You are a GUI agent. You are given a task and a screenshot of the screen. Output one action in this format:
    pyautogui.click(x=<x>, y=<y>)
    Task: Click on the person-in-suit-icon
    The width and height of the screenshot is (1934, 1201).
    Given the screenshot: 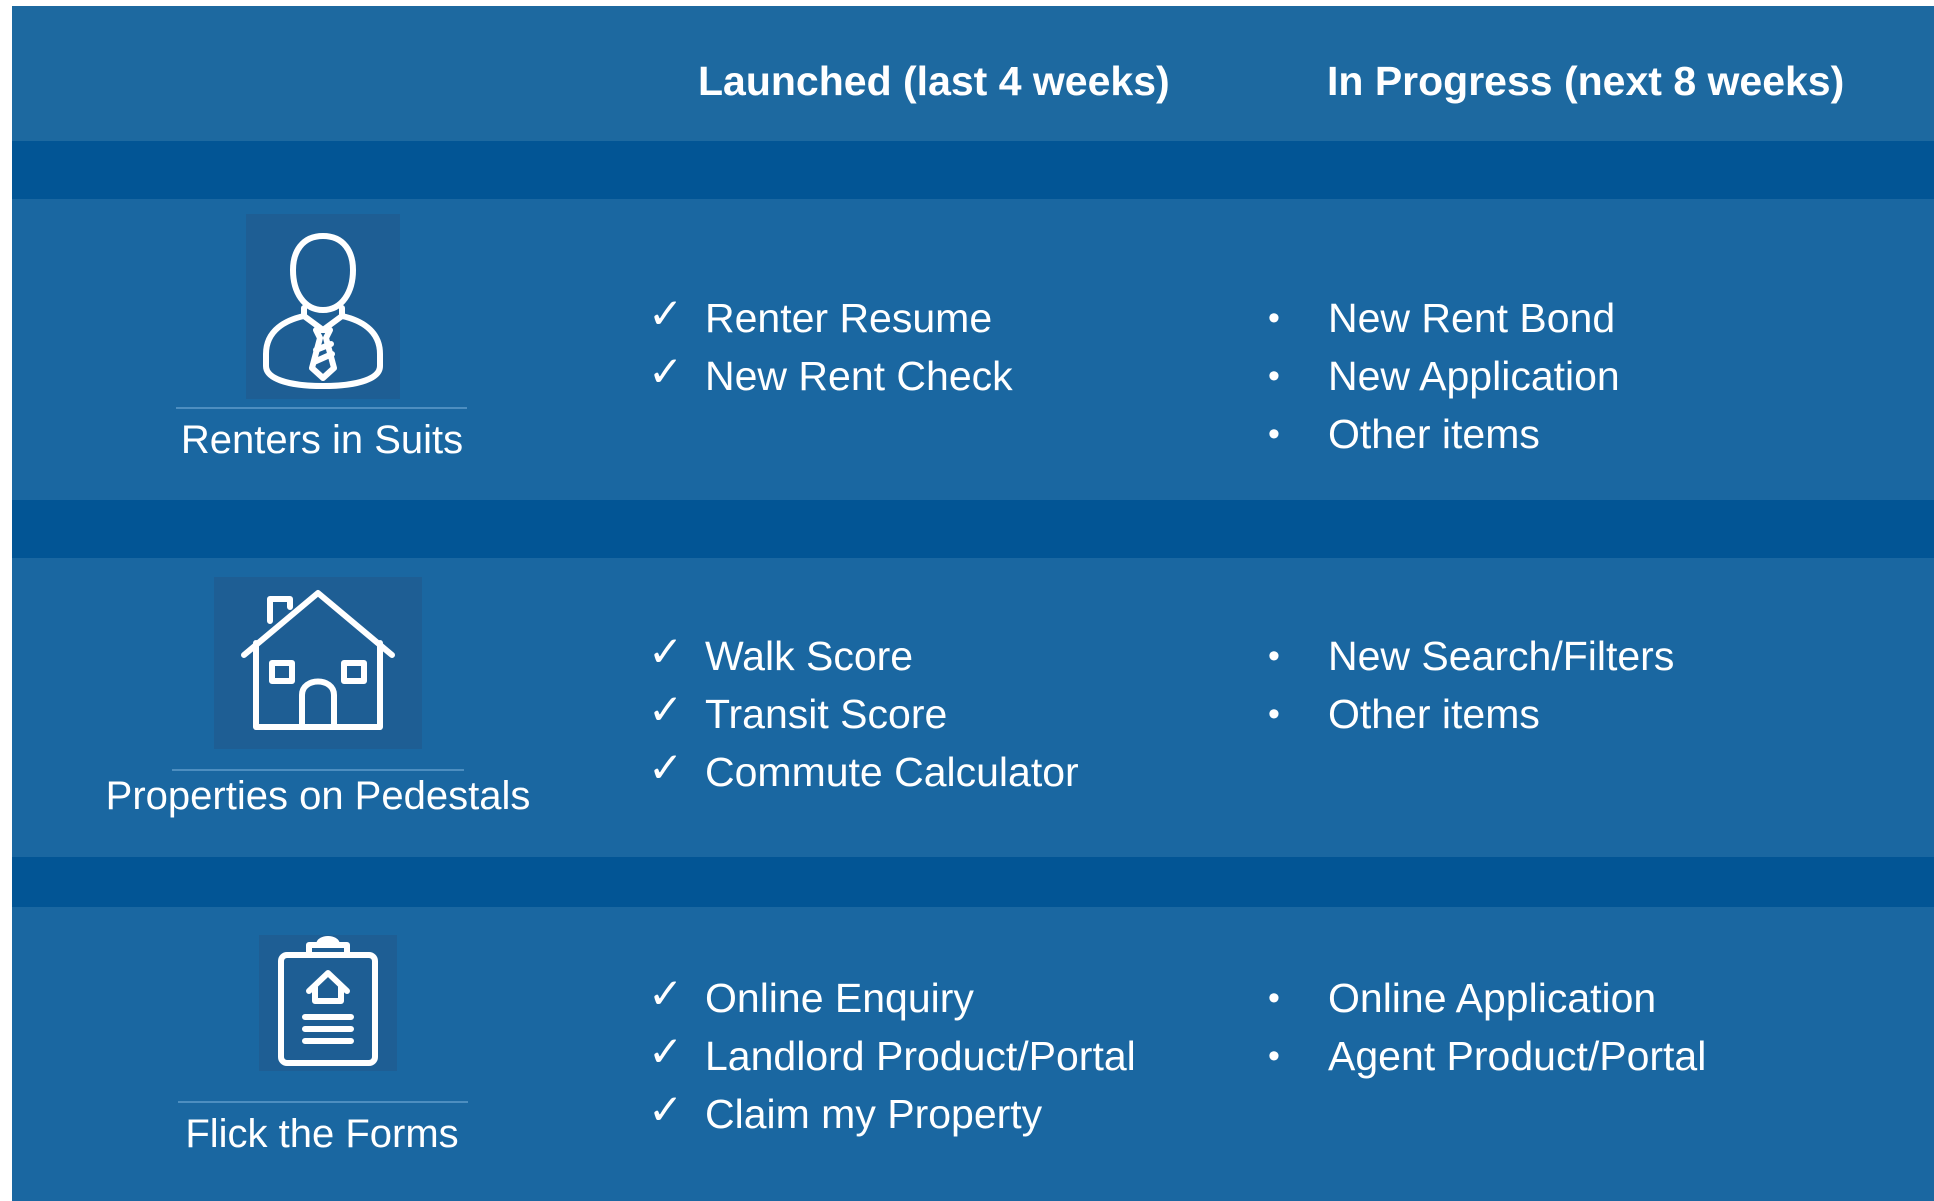 What is the action you would take?
    pyautogui.click(x=323, y=306)
    